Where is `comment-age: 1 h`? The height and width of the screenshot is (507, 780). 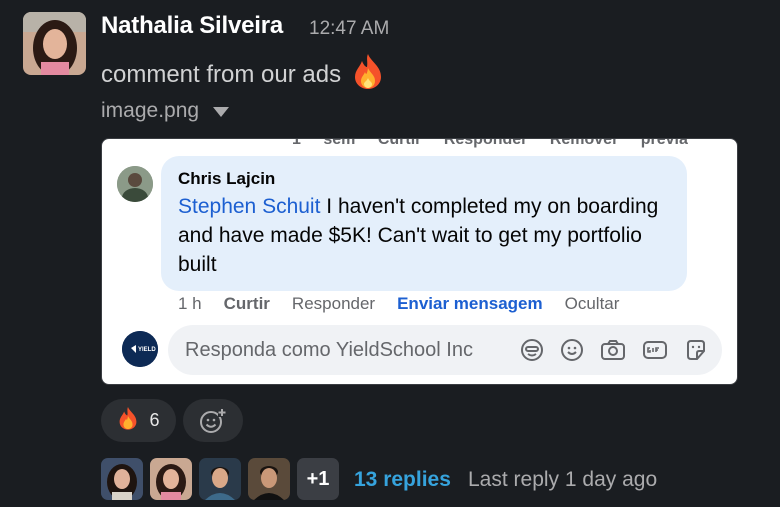 comment-age: 1 h is located at coordinates (190, 303).